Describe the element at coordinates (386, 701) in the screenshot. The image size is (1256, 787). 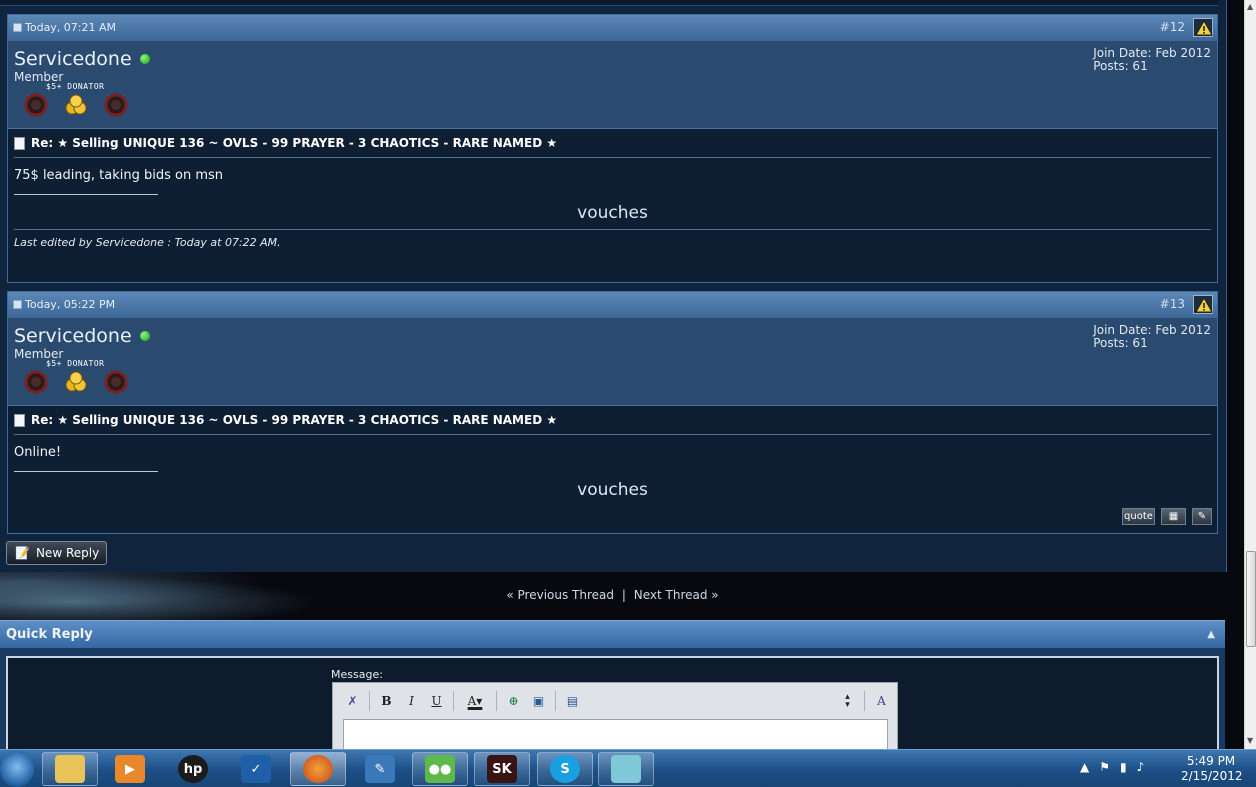
I see `bold-icon: B` at that location.